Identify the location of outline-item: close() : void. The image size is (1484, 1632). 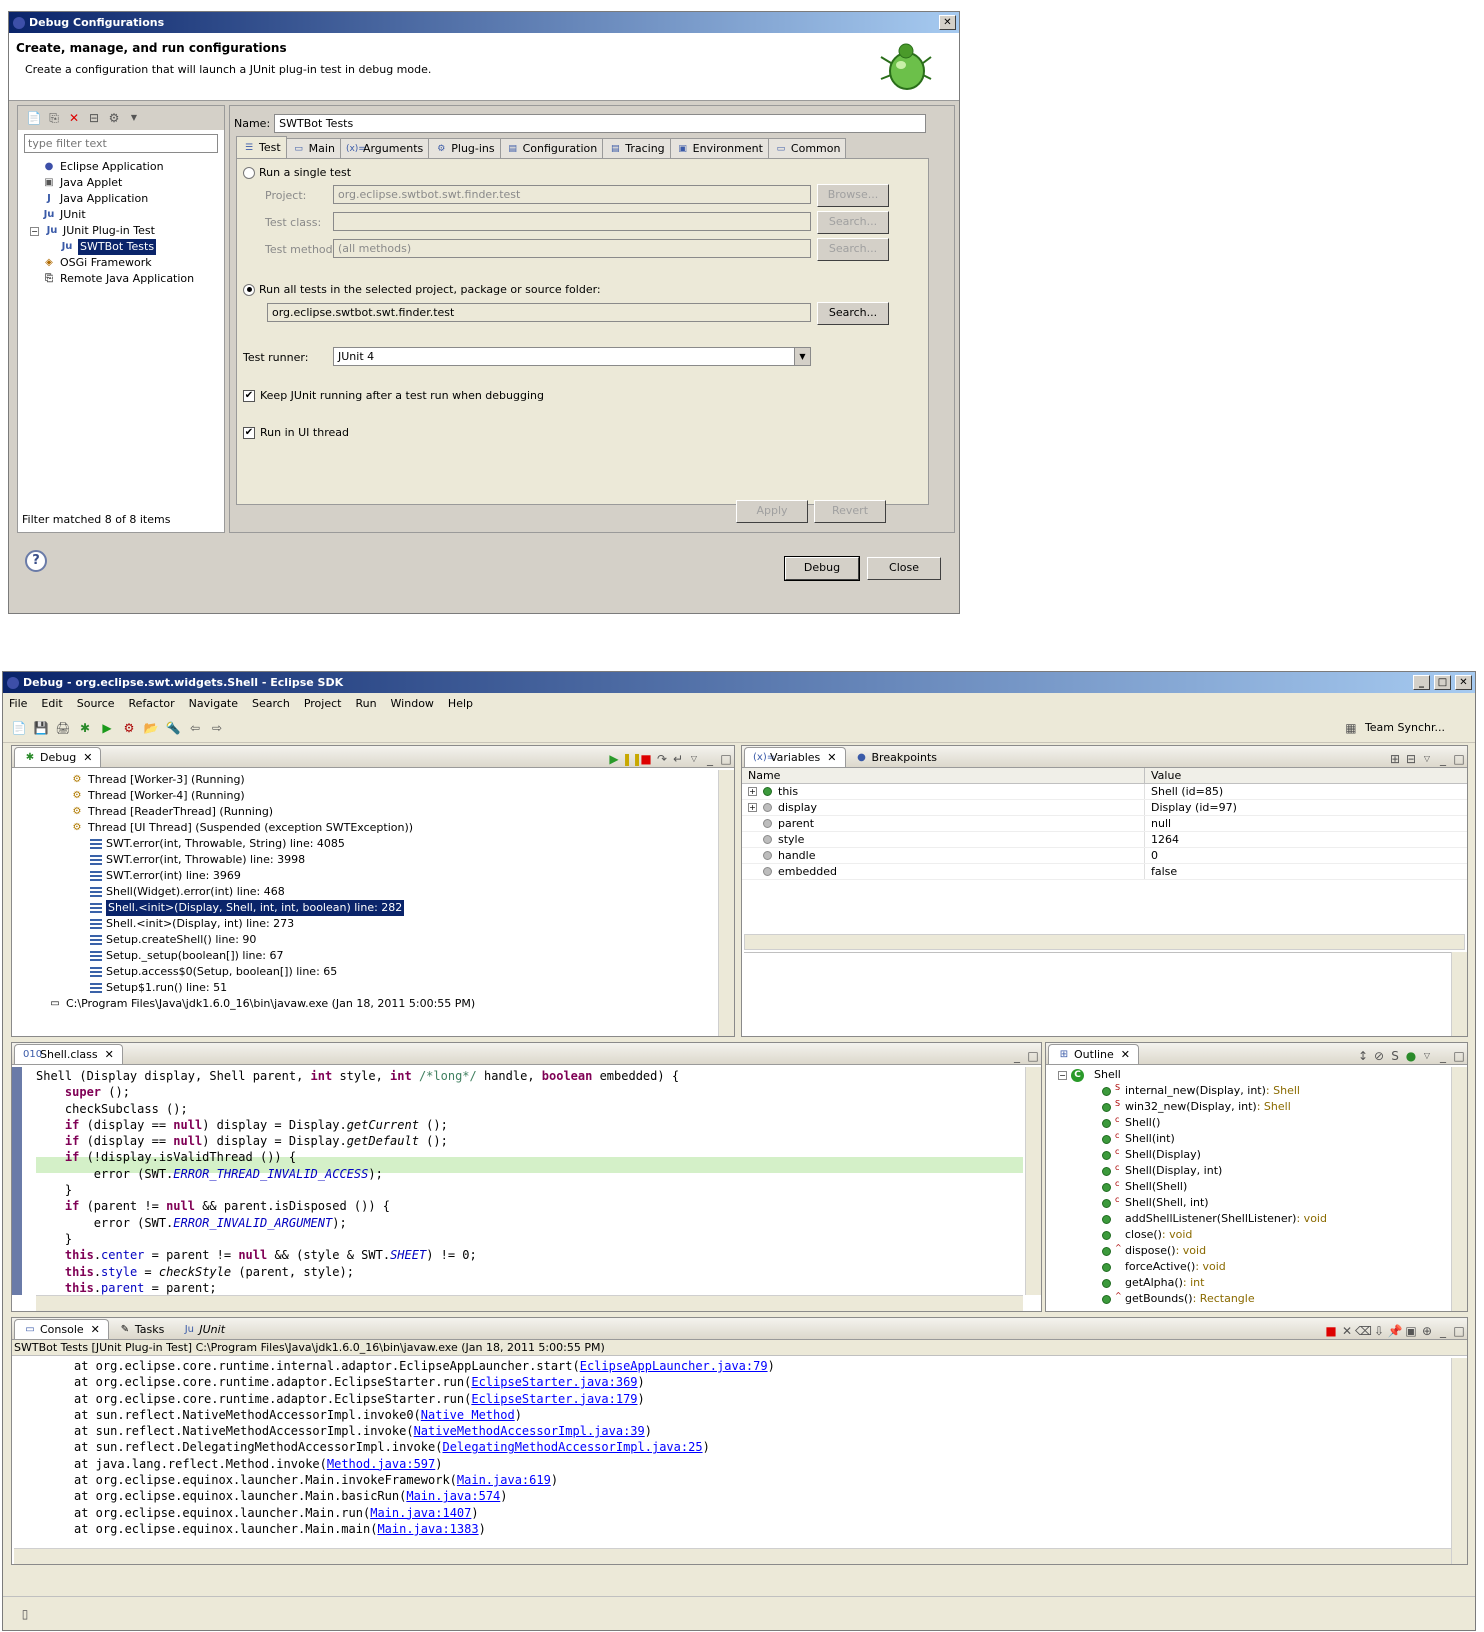
(1284, 1235).